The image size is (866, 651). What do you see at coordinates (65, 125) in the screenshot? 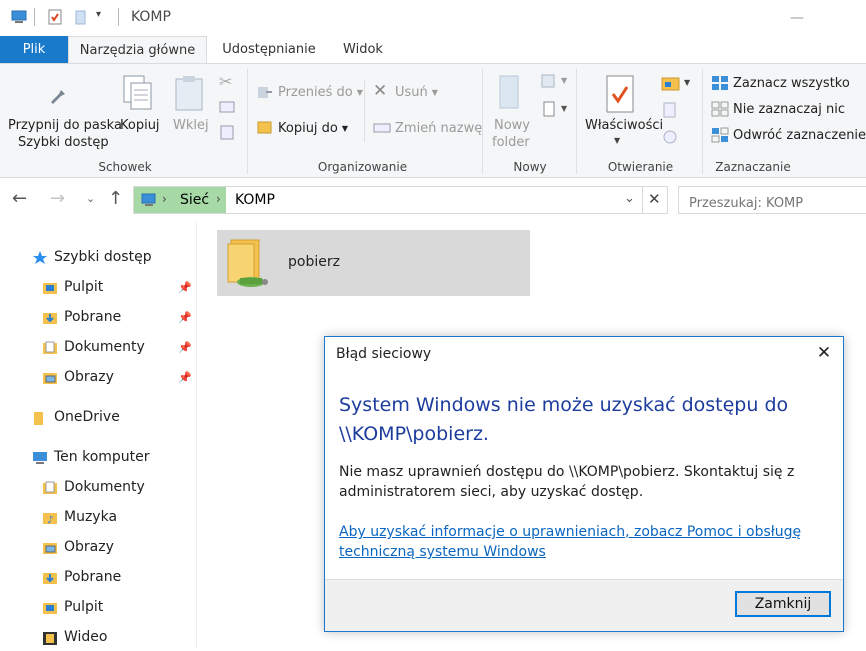
I see `pin-quick-access-button: Przypnij do paska` at bounding box center [65, 125].